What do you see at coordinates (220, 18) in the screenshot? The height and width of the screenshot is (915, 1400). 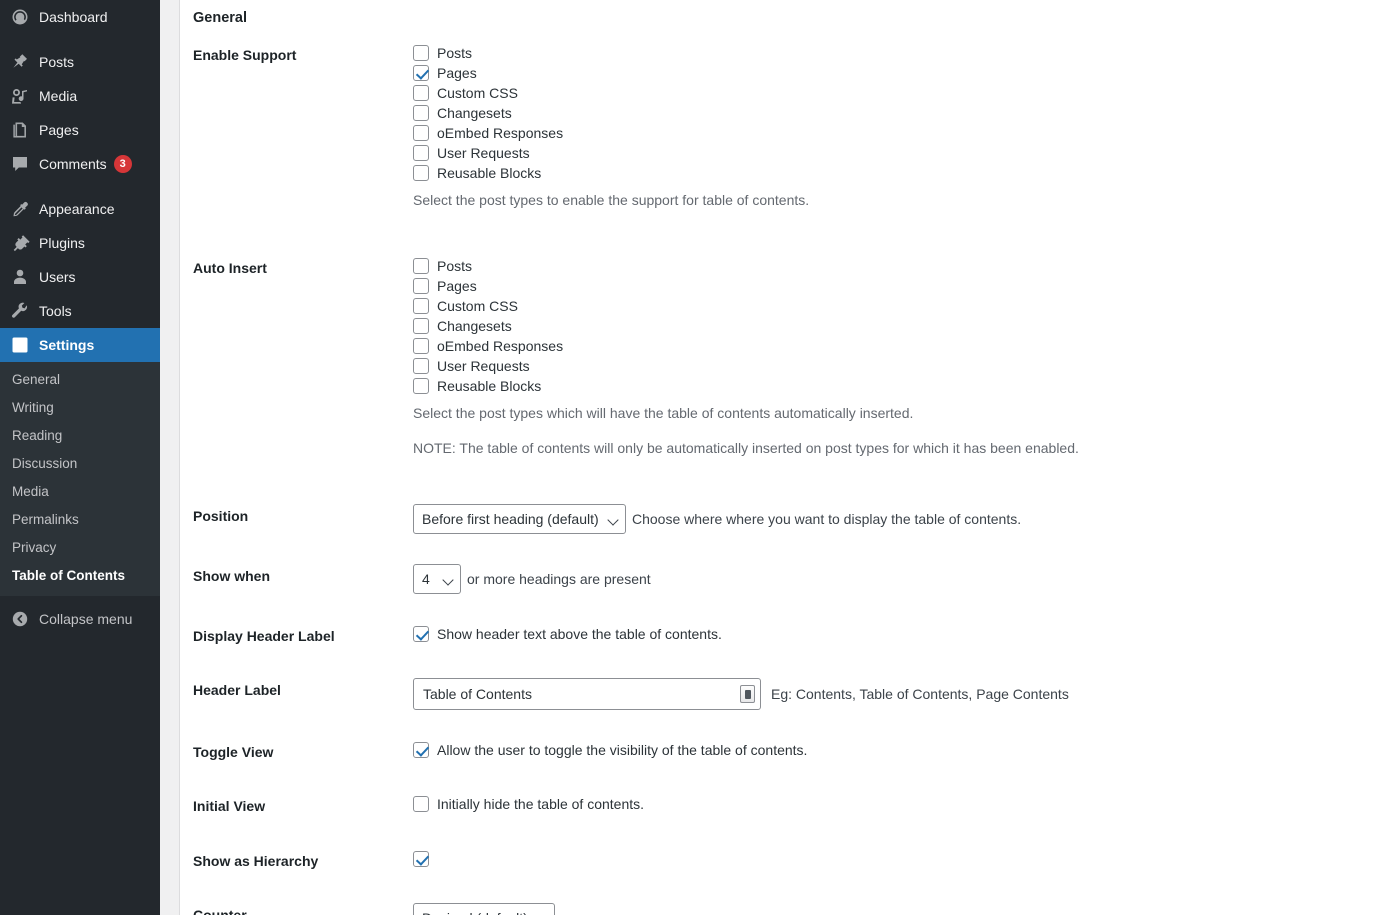 I see `page-title: General` at bounding box center [220, 18].